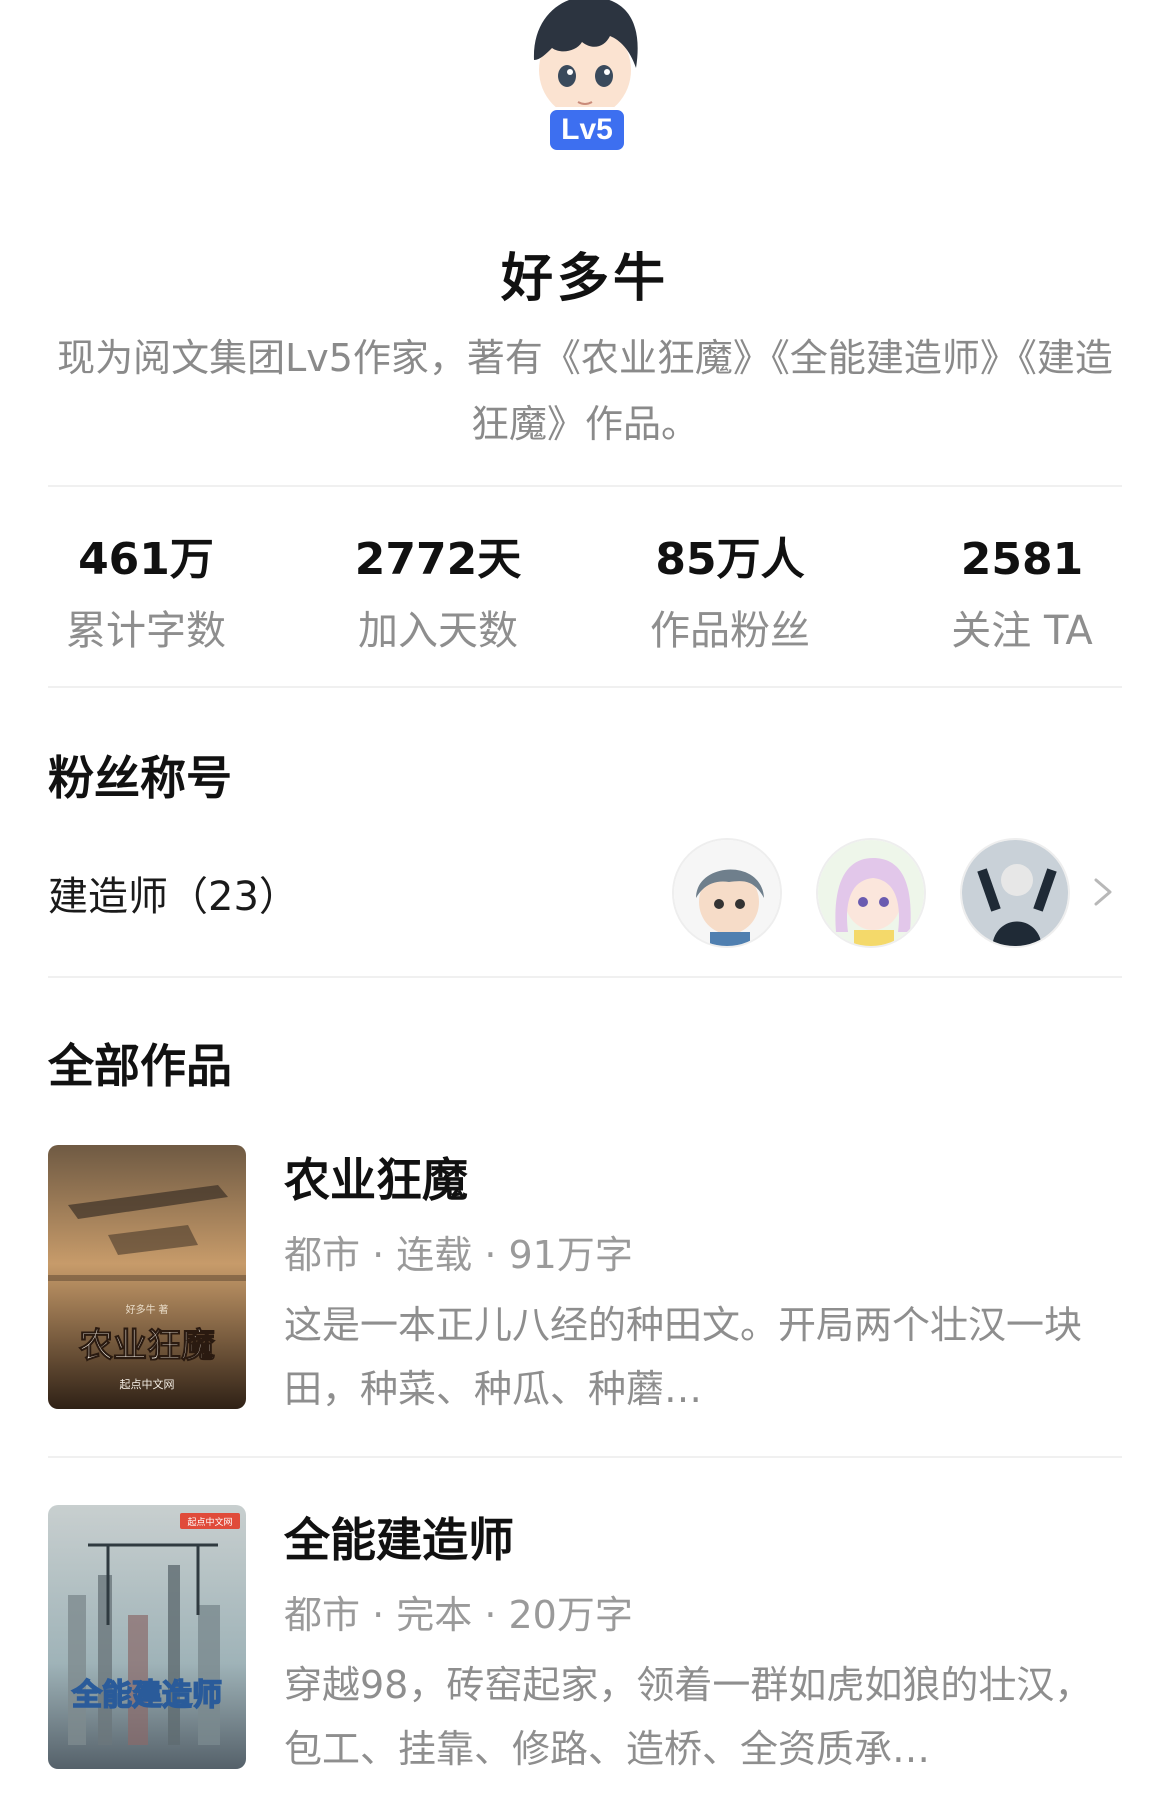 The height and width of the screenshot is (1808, 1170). Describe the element at coordinates (703, 1180) in the screenshot. I see `work-title: 农业狂魔` at that location.